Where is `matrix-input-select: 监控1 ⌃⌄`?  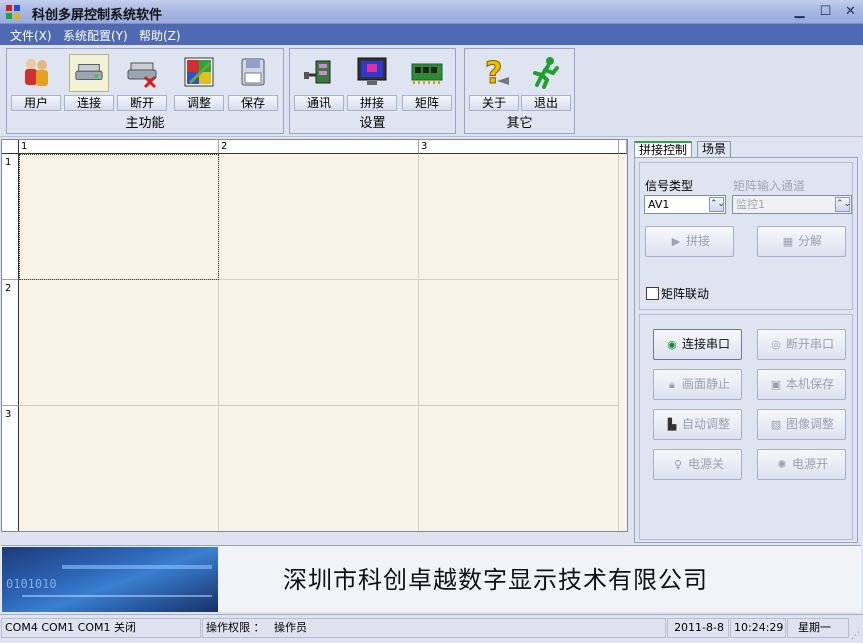
matrix-input-select: 监控1 ⌃⌄ is located at coordinates (792, 204).